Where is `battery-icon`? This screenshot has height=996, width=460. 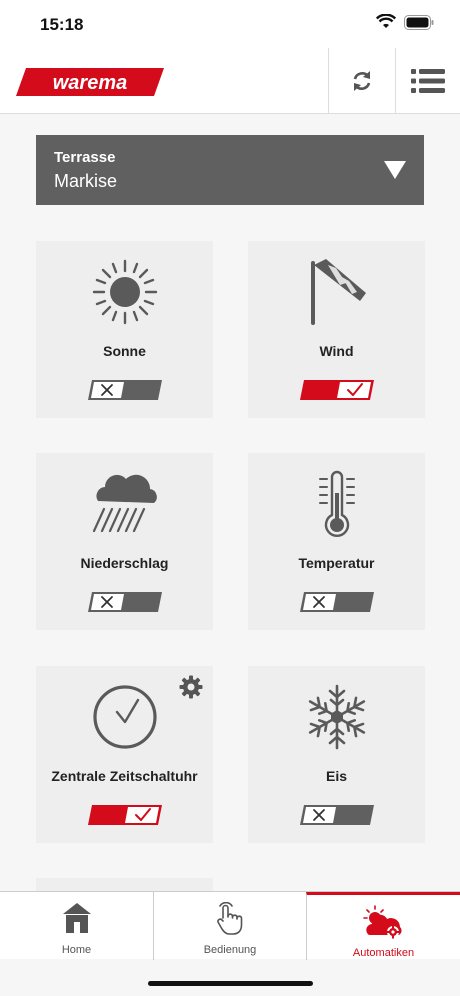
battery-icon is located at coordinates (419, 22).